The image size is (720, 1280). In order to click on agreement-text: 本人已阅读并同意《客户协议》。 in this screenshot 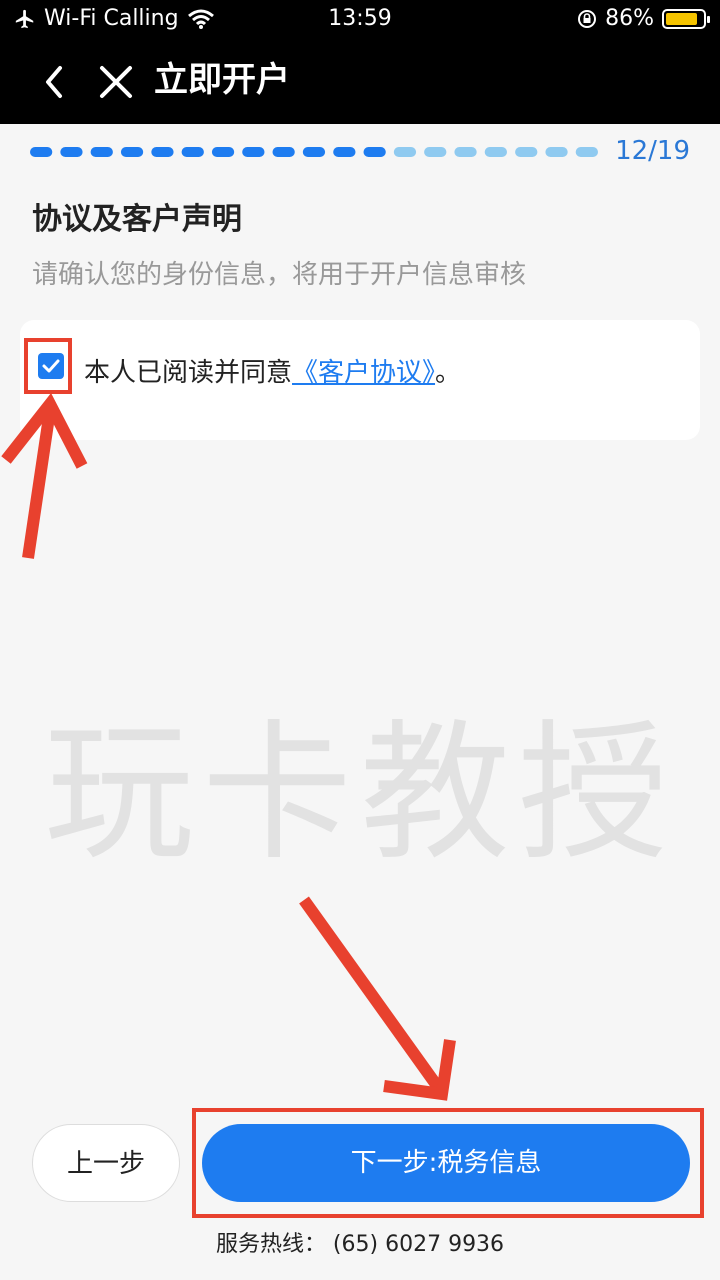, I will do `click(272, 370)`.